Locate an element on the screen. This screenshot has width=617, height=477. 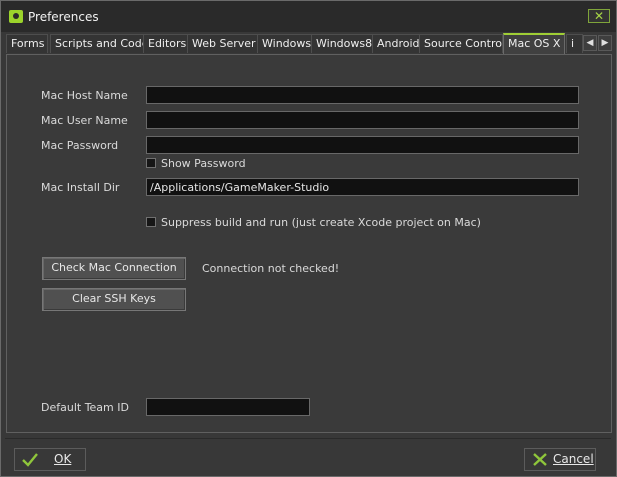
default-team-id-label: Default Team ID is located at coordinates (85, 407).